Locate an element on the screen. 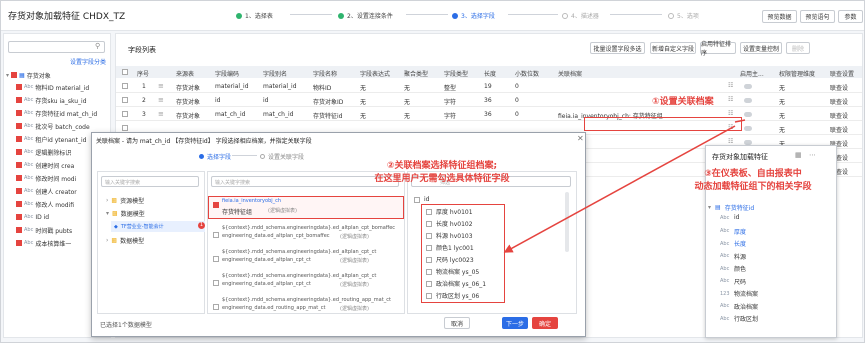 This screenshot has height=343, width=865. annotation-arrows is located at coordinates (624, 186).